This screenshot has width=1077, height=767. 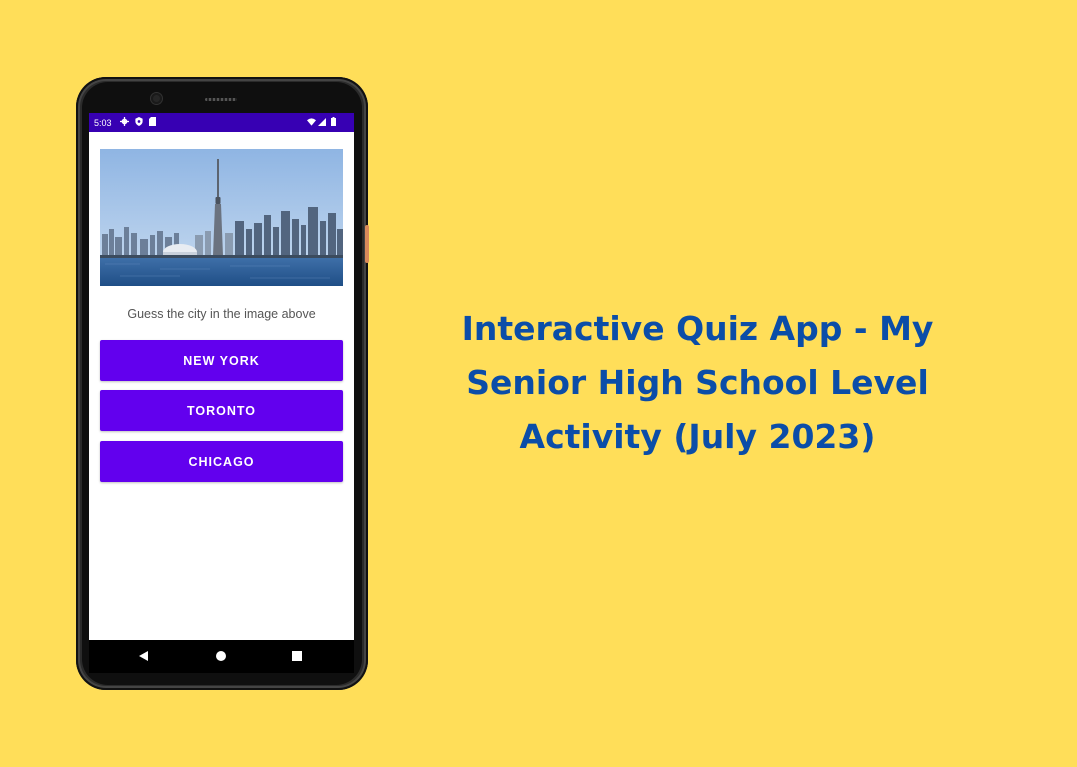 I want to click on answer-chicago-button: CHICAGO, so click(x=221, y=461).